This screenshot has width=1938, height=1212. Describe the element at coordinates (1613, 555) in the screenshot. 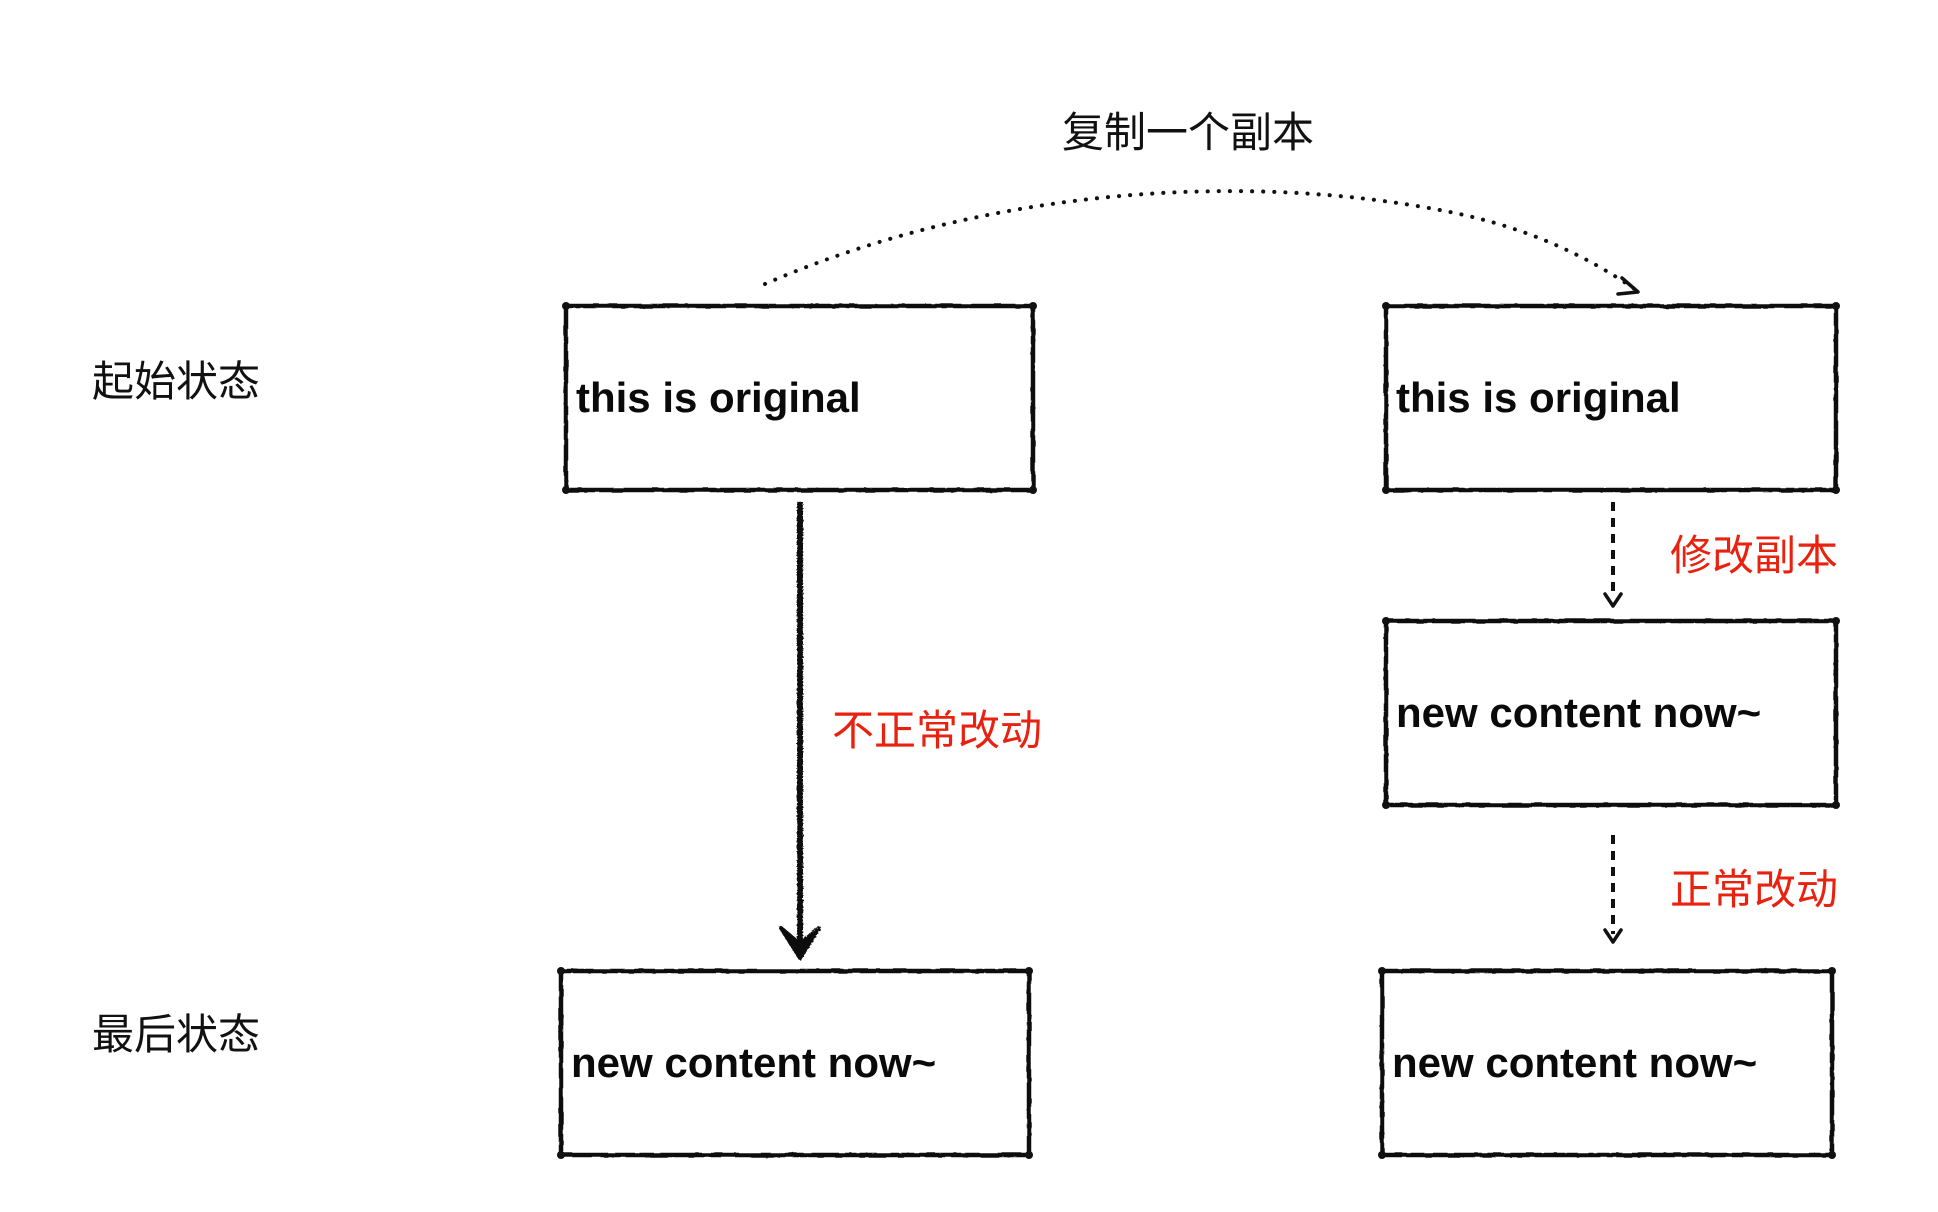

I see `modify-copy-arrow` at that location.